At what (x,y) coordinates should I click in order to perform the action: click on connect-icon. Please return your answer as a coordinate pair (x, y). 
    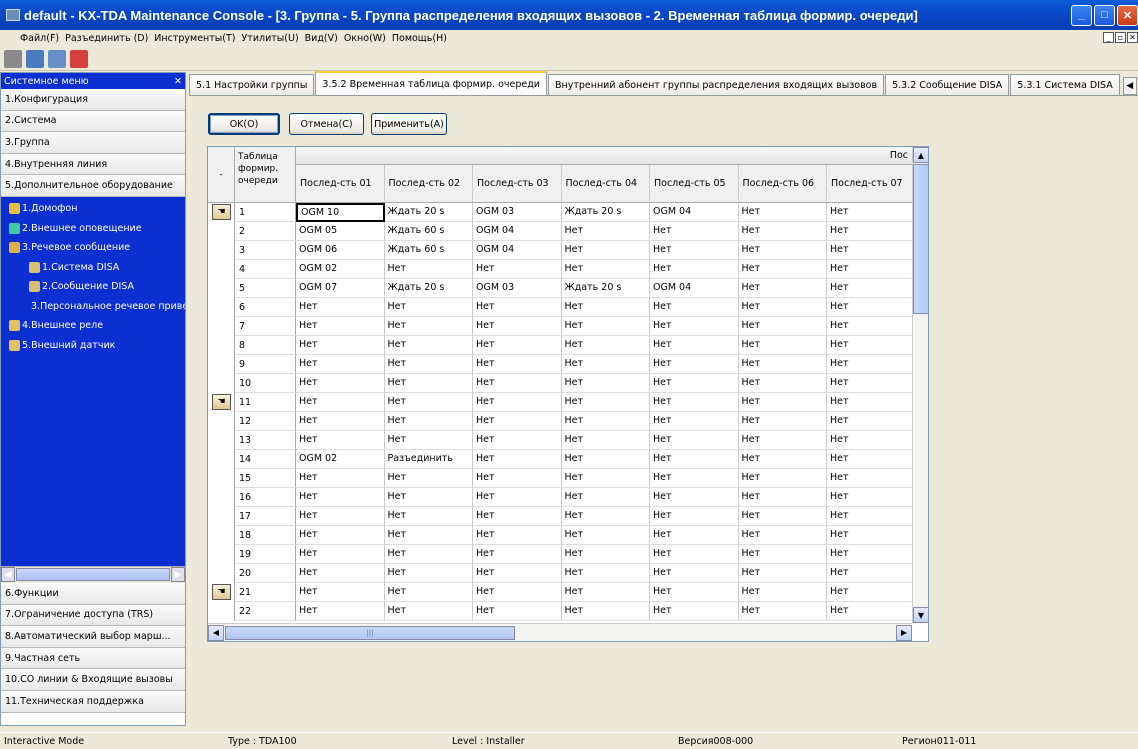
    Looking at the image, I should click on (13, 58).